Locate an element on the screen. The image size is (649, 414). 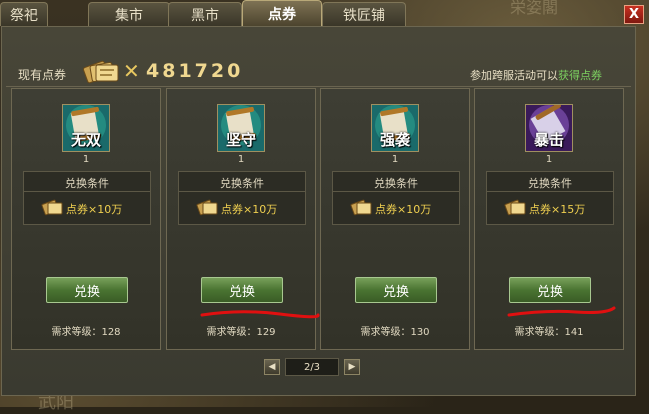
page-indicator: 2/3 is located at coordinates (312, 367).